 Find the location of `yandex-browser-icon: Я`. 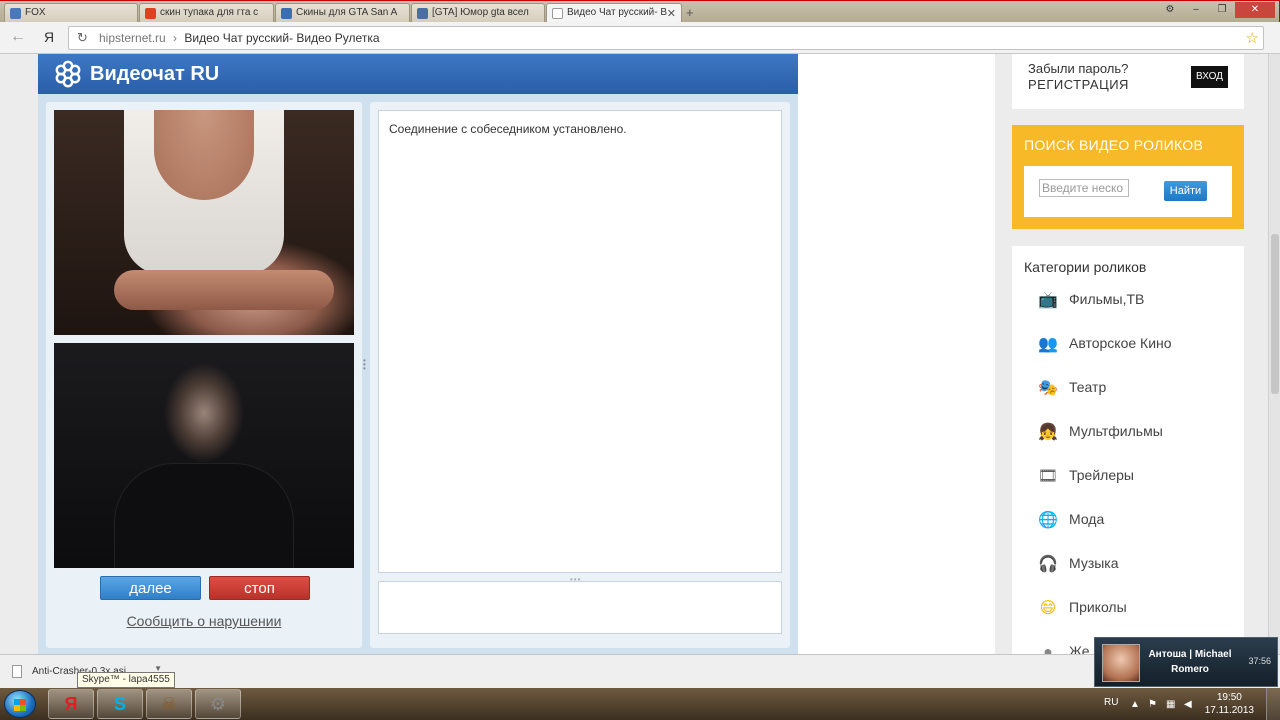

yandex-browser-icon: Я is located at coordinates (71, 704).